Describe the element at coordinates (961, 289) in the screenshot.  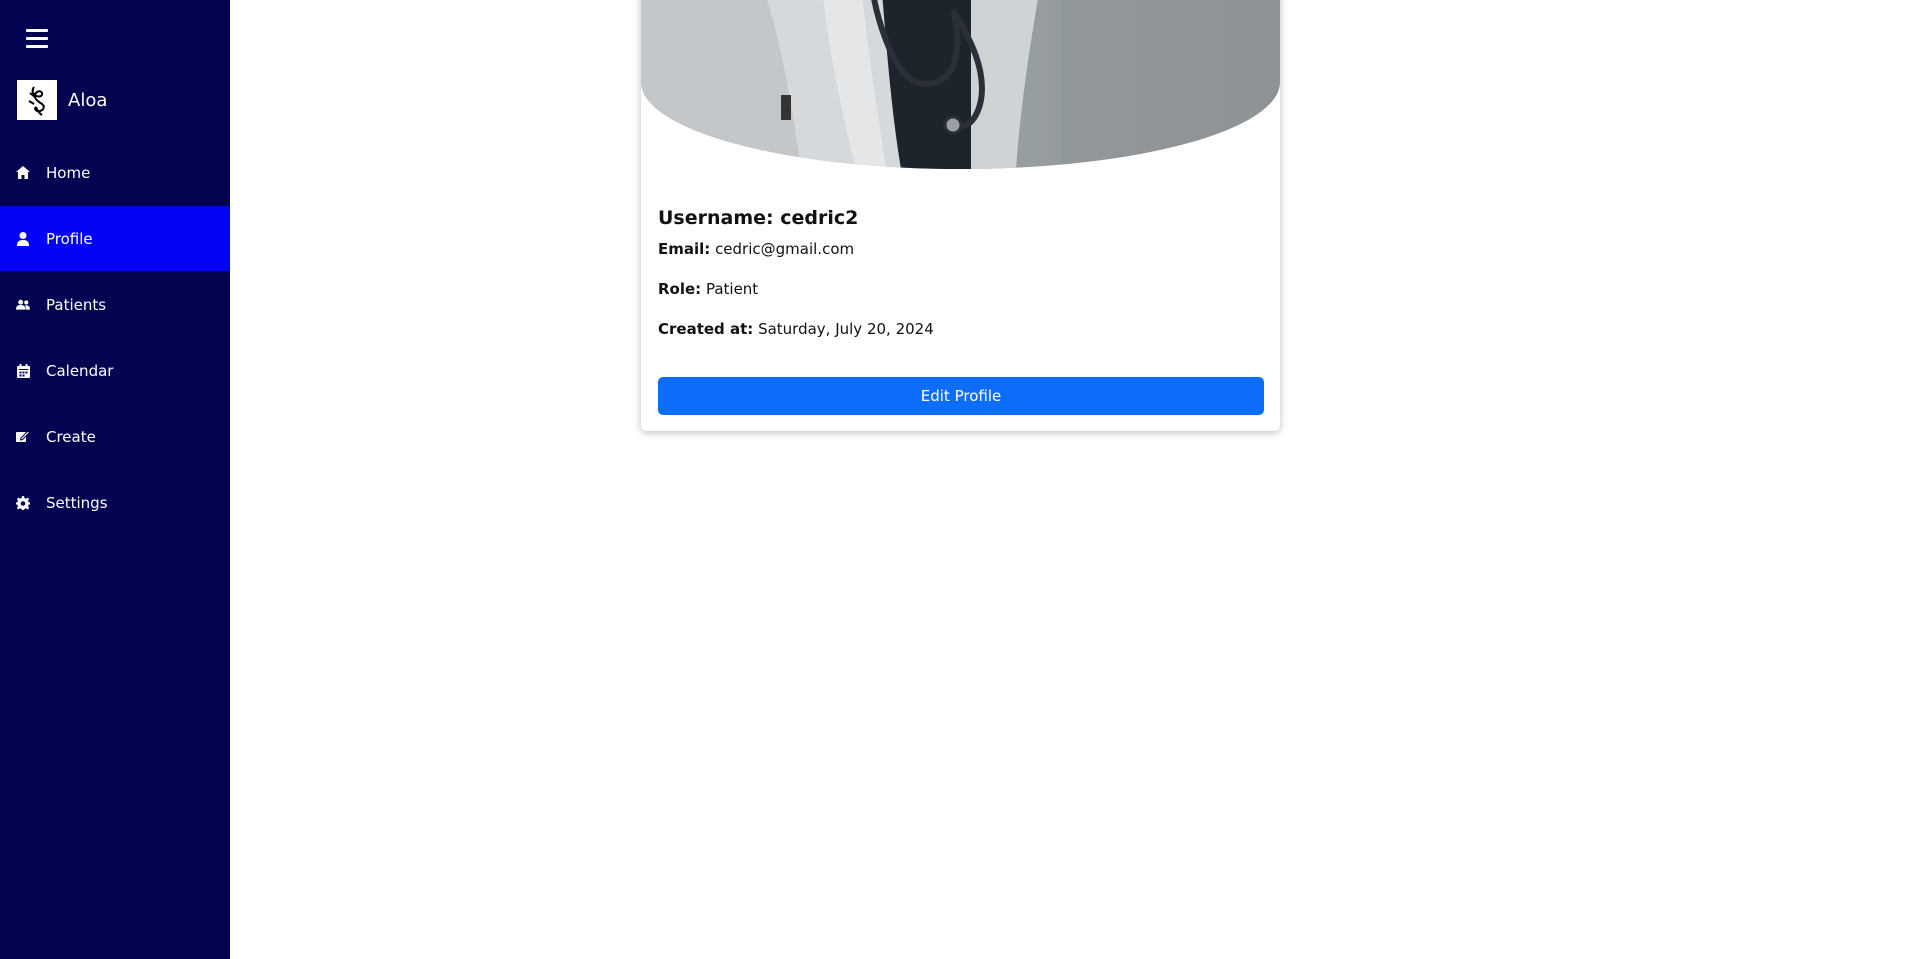
I see `role-row: Role: Patient` at that location.